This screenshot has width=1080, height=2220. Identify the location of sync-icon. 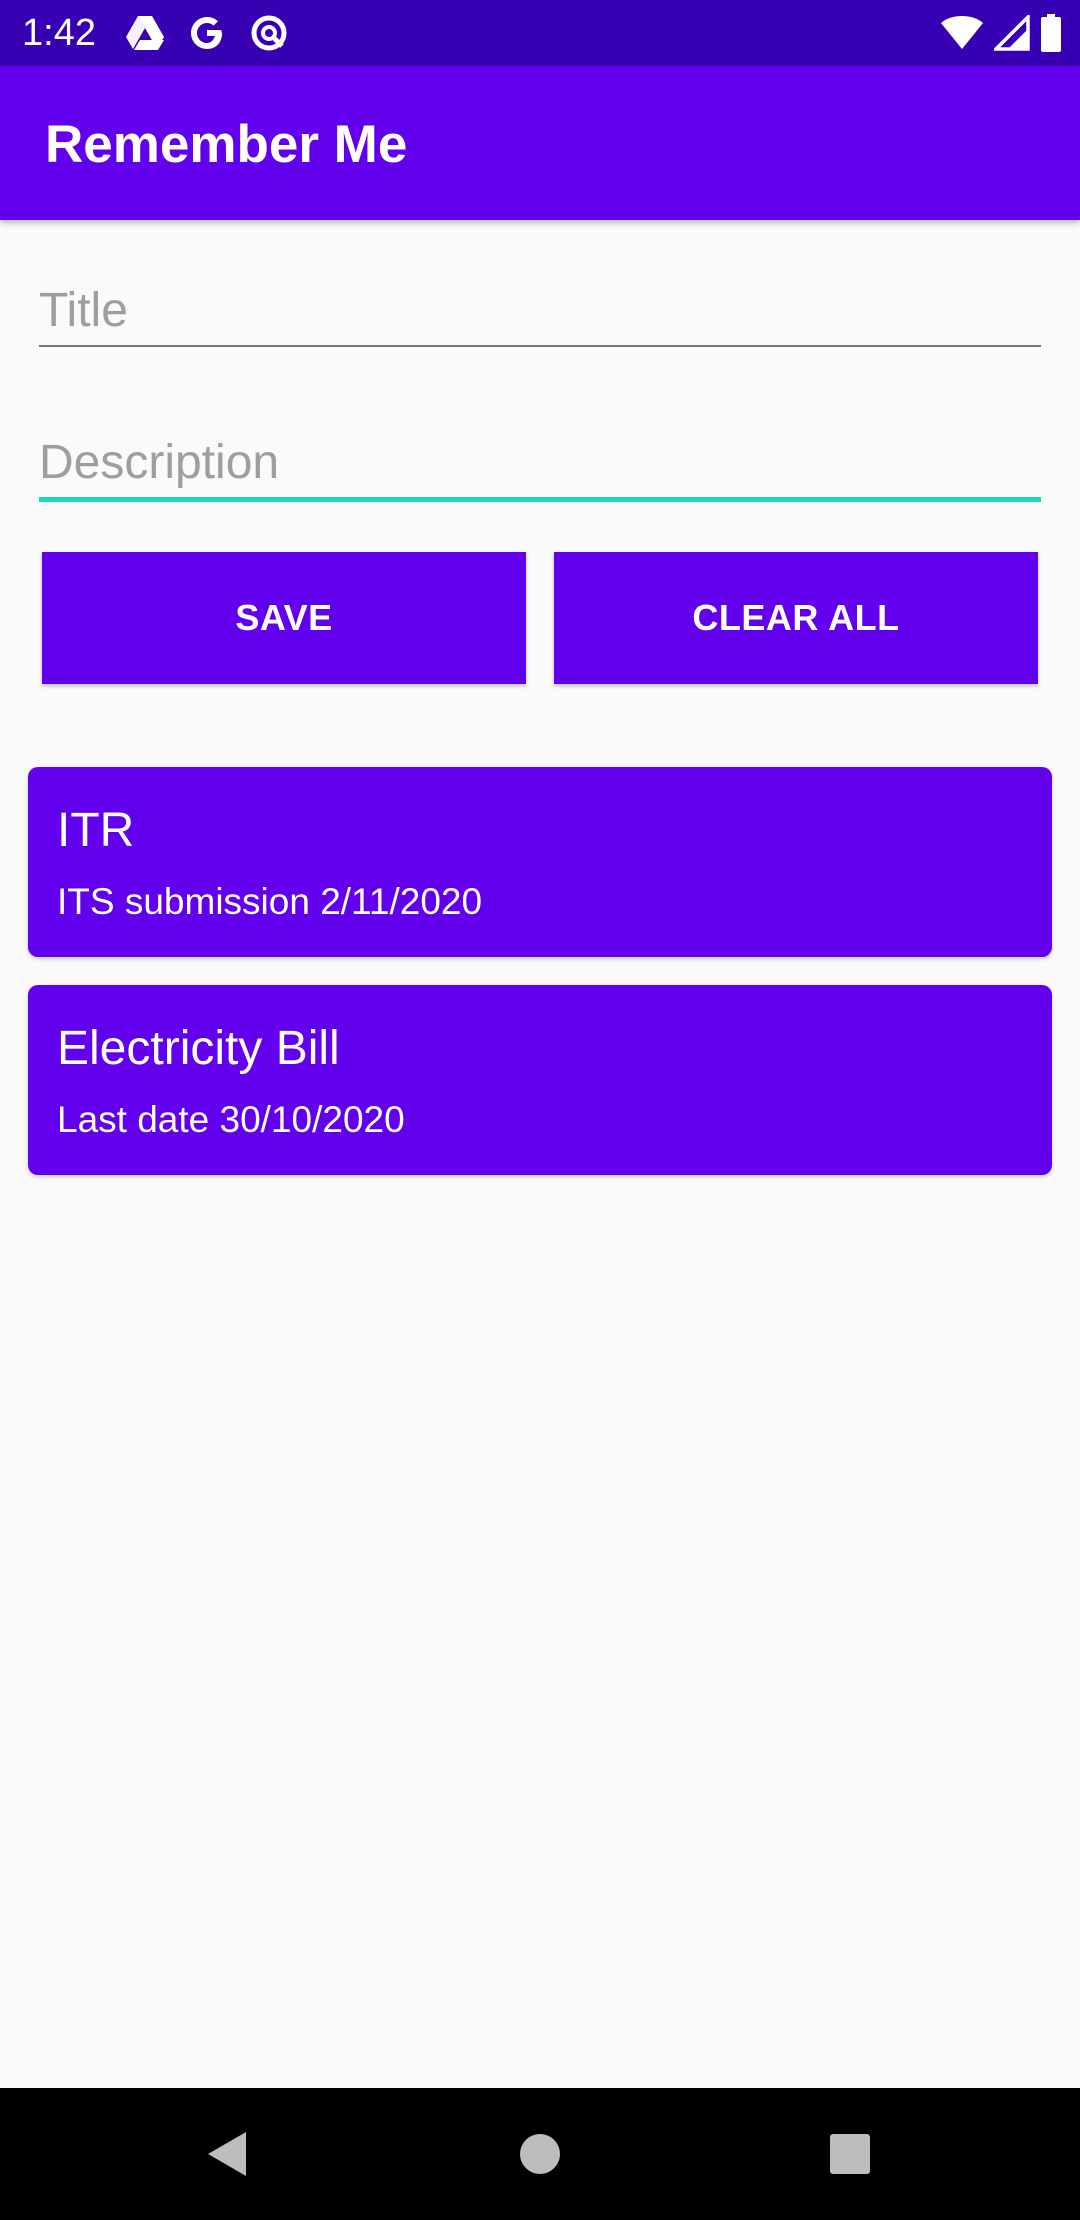
(269, 33).